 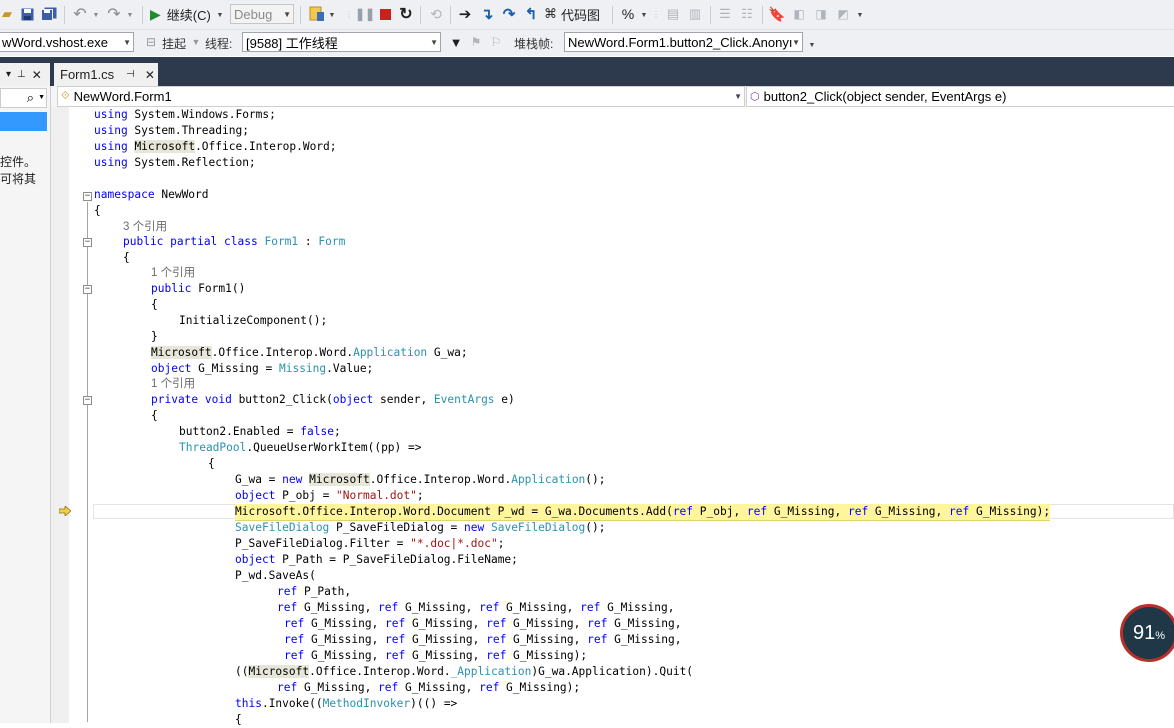 I want to click on thread-select: [9588] 工作线程 ▼, so click(x=341, y=42).